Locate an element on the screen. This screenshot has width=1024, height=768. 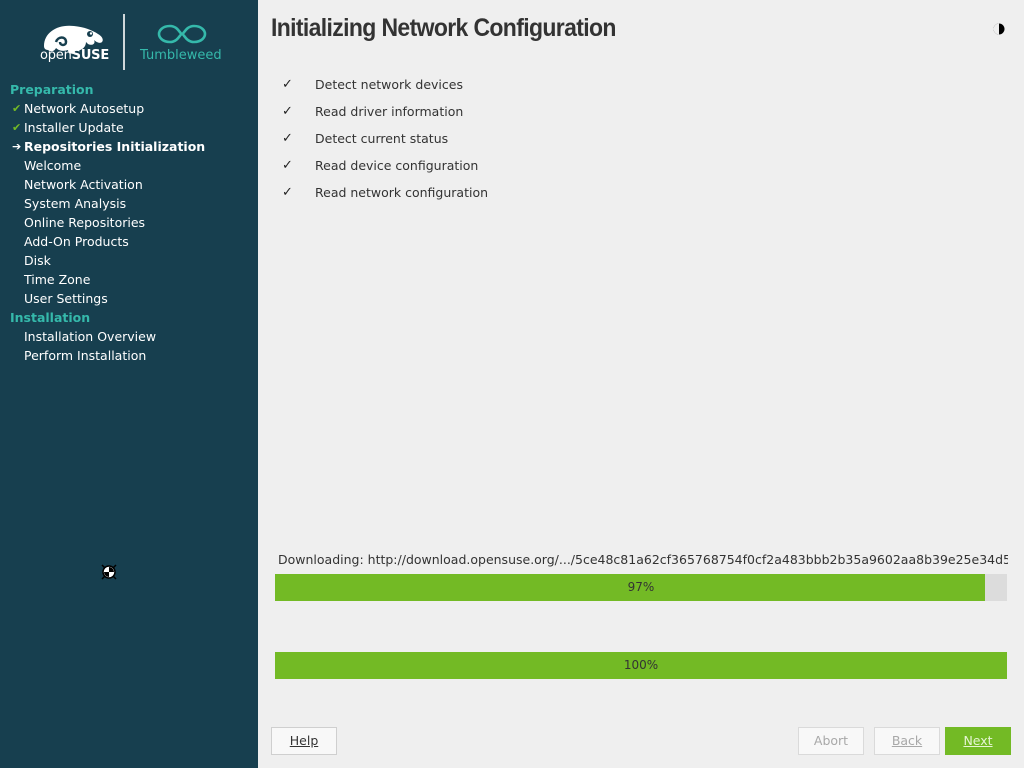
step-label: User Settings is located at coordinates (66, 298).